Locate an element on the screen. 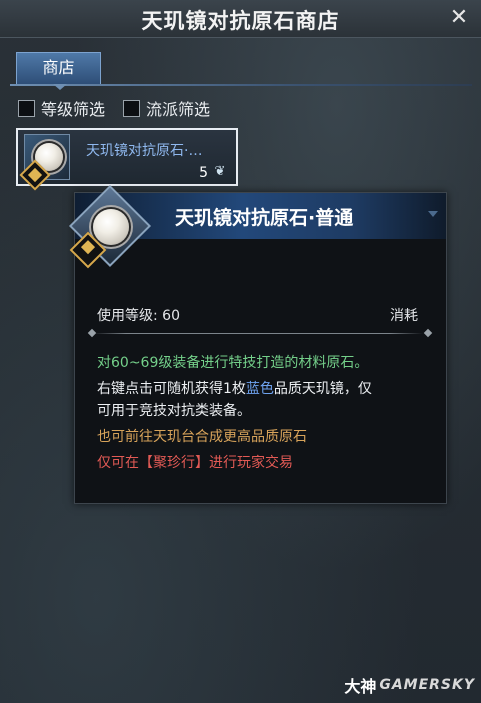 The width and height of the screenshot is (481, 703). use-level: 使用等级: 60 is located at coordinates (138, 316).